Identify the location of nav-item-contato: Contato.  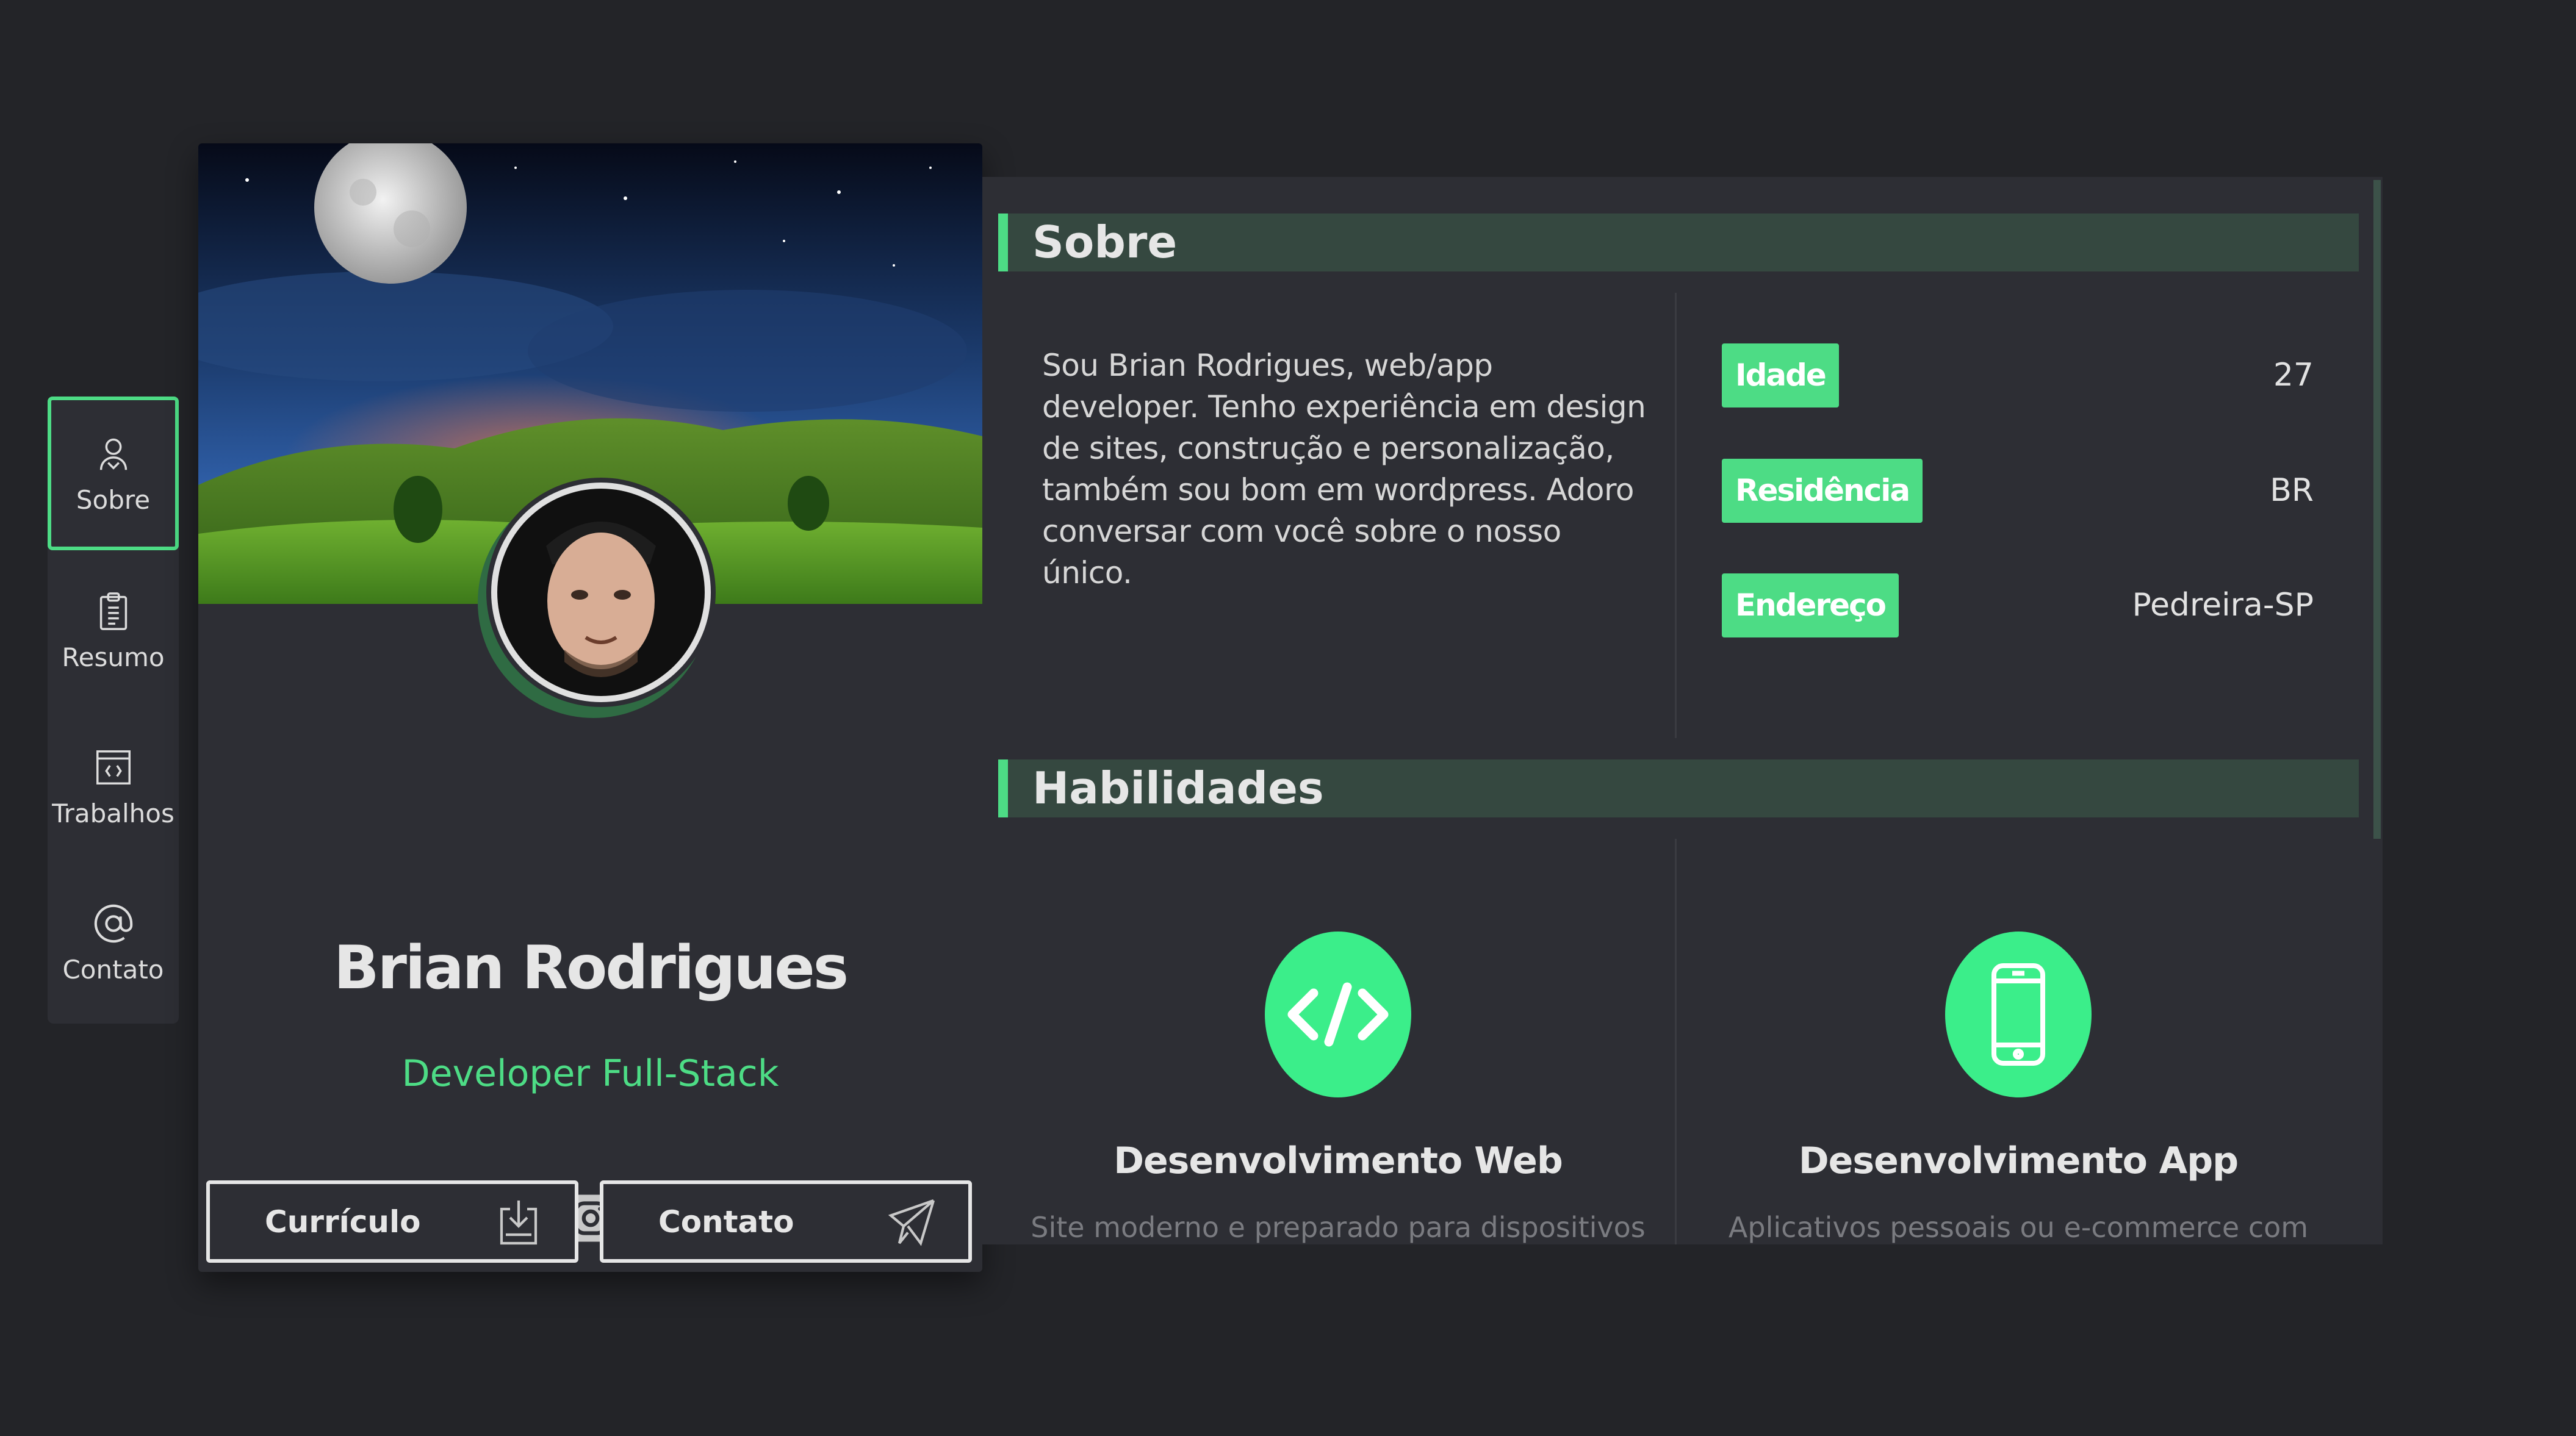
(113, 943).